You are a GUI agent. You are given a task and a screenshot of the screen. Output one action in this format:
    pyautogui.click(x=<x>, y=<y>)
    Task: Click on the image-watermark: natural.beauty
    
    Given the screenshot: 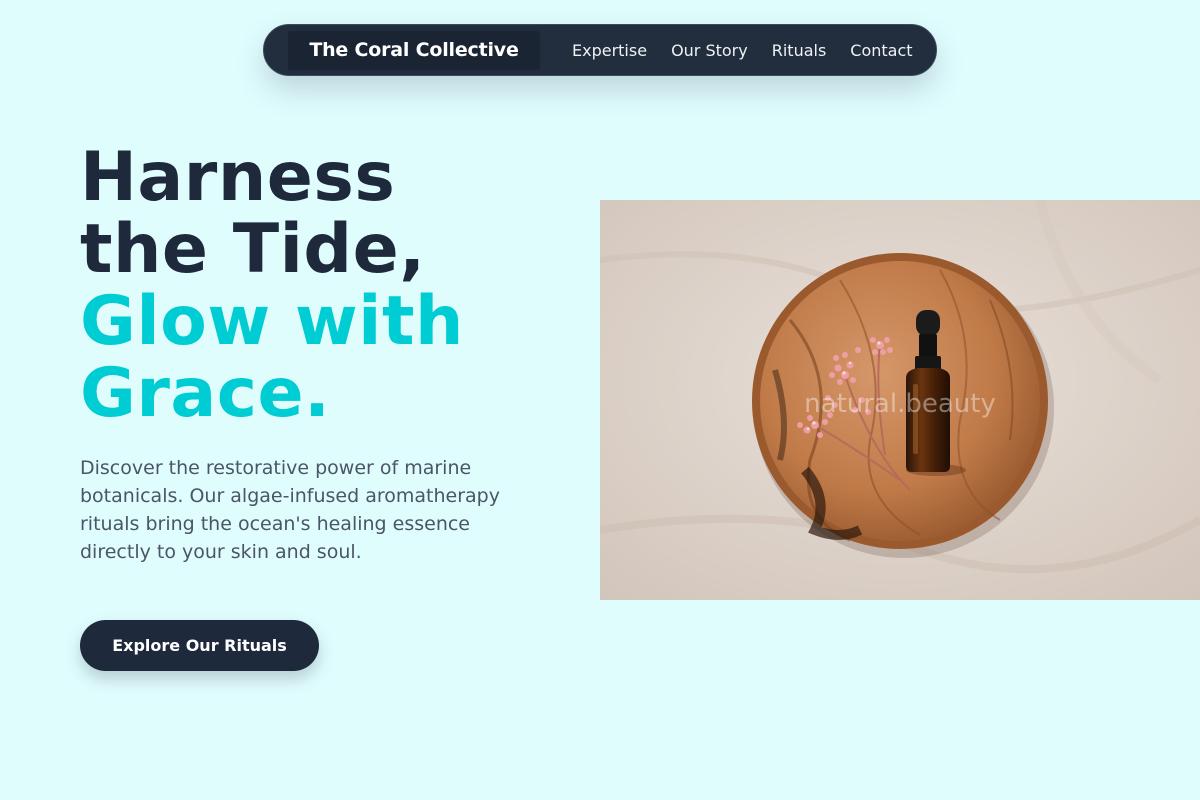 What is the action you would take?
    pyautogui.click(x=900, y=404)
    